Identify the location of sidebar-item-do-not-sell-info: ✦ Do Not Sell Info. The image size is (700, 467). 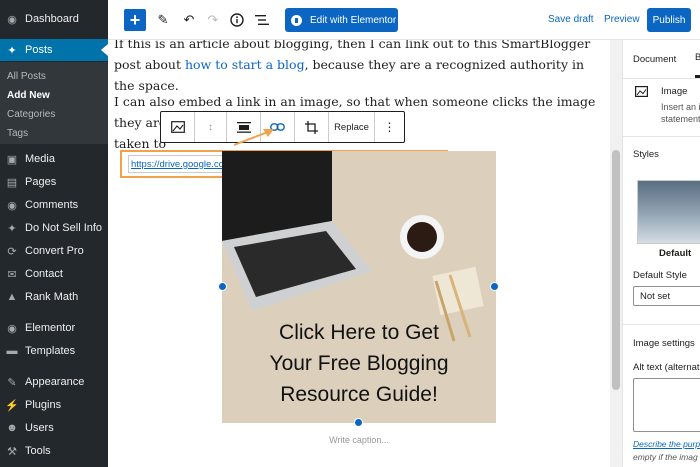
(54, 228).